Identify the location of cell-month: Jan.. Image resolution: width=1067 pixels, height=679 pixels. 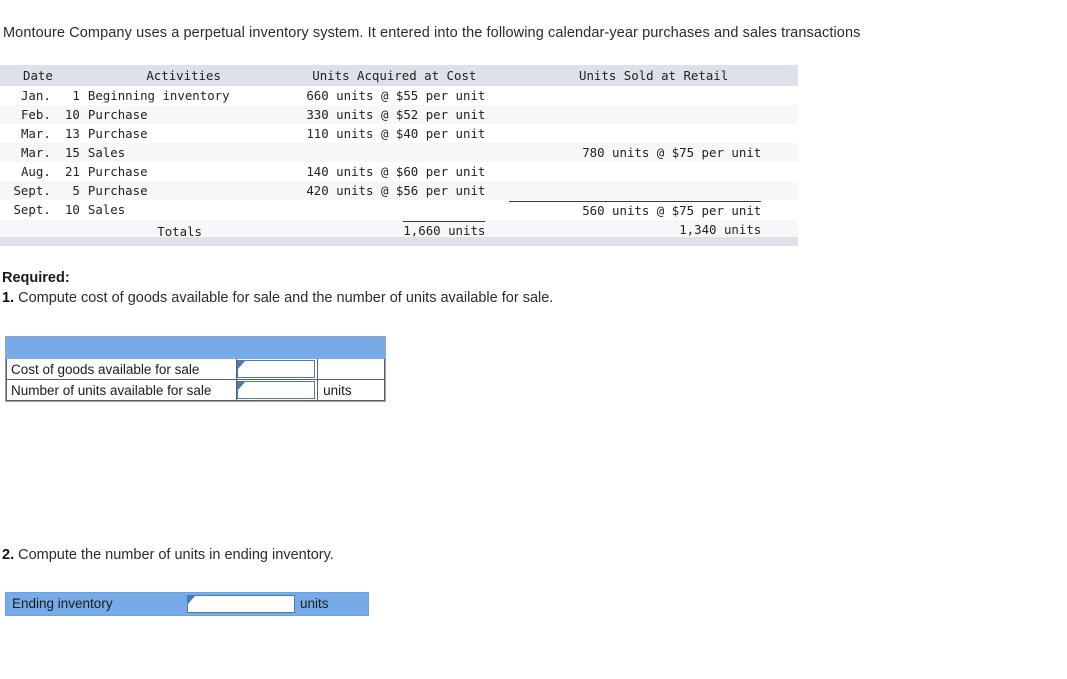
(27, 95).